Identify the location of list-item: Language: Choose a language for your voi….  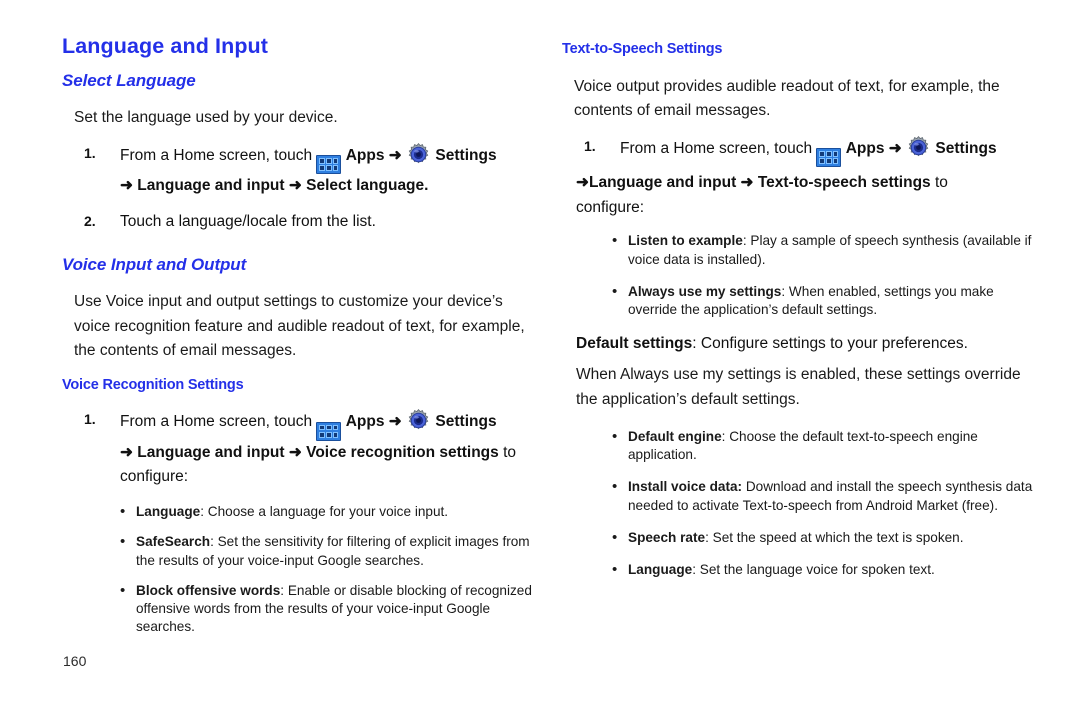
(325, 512).